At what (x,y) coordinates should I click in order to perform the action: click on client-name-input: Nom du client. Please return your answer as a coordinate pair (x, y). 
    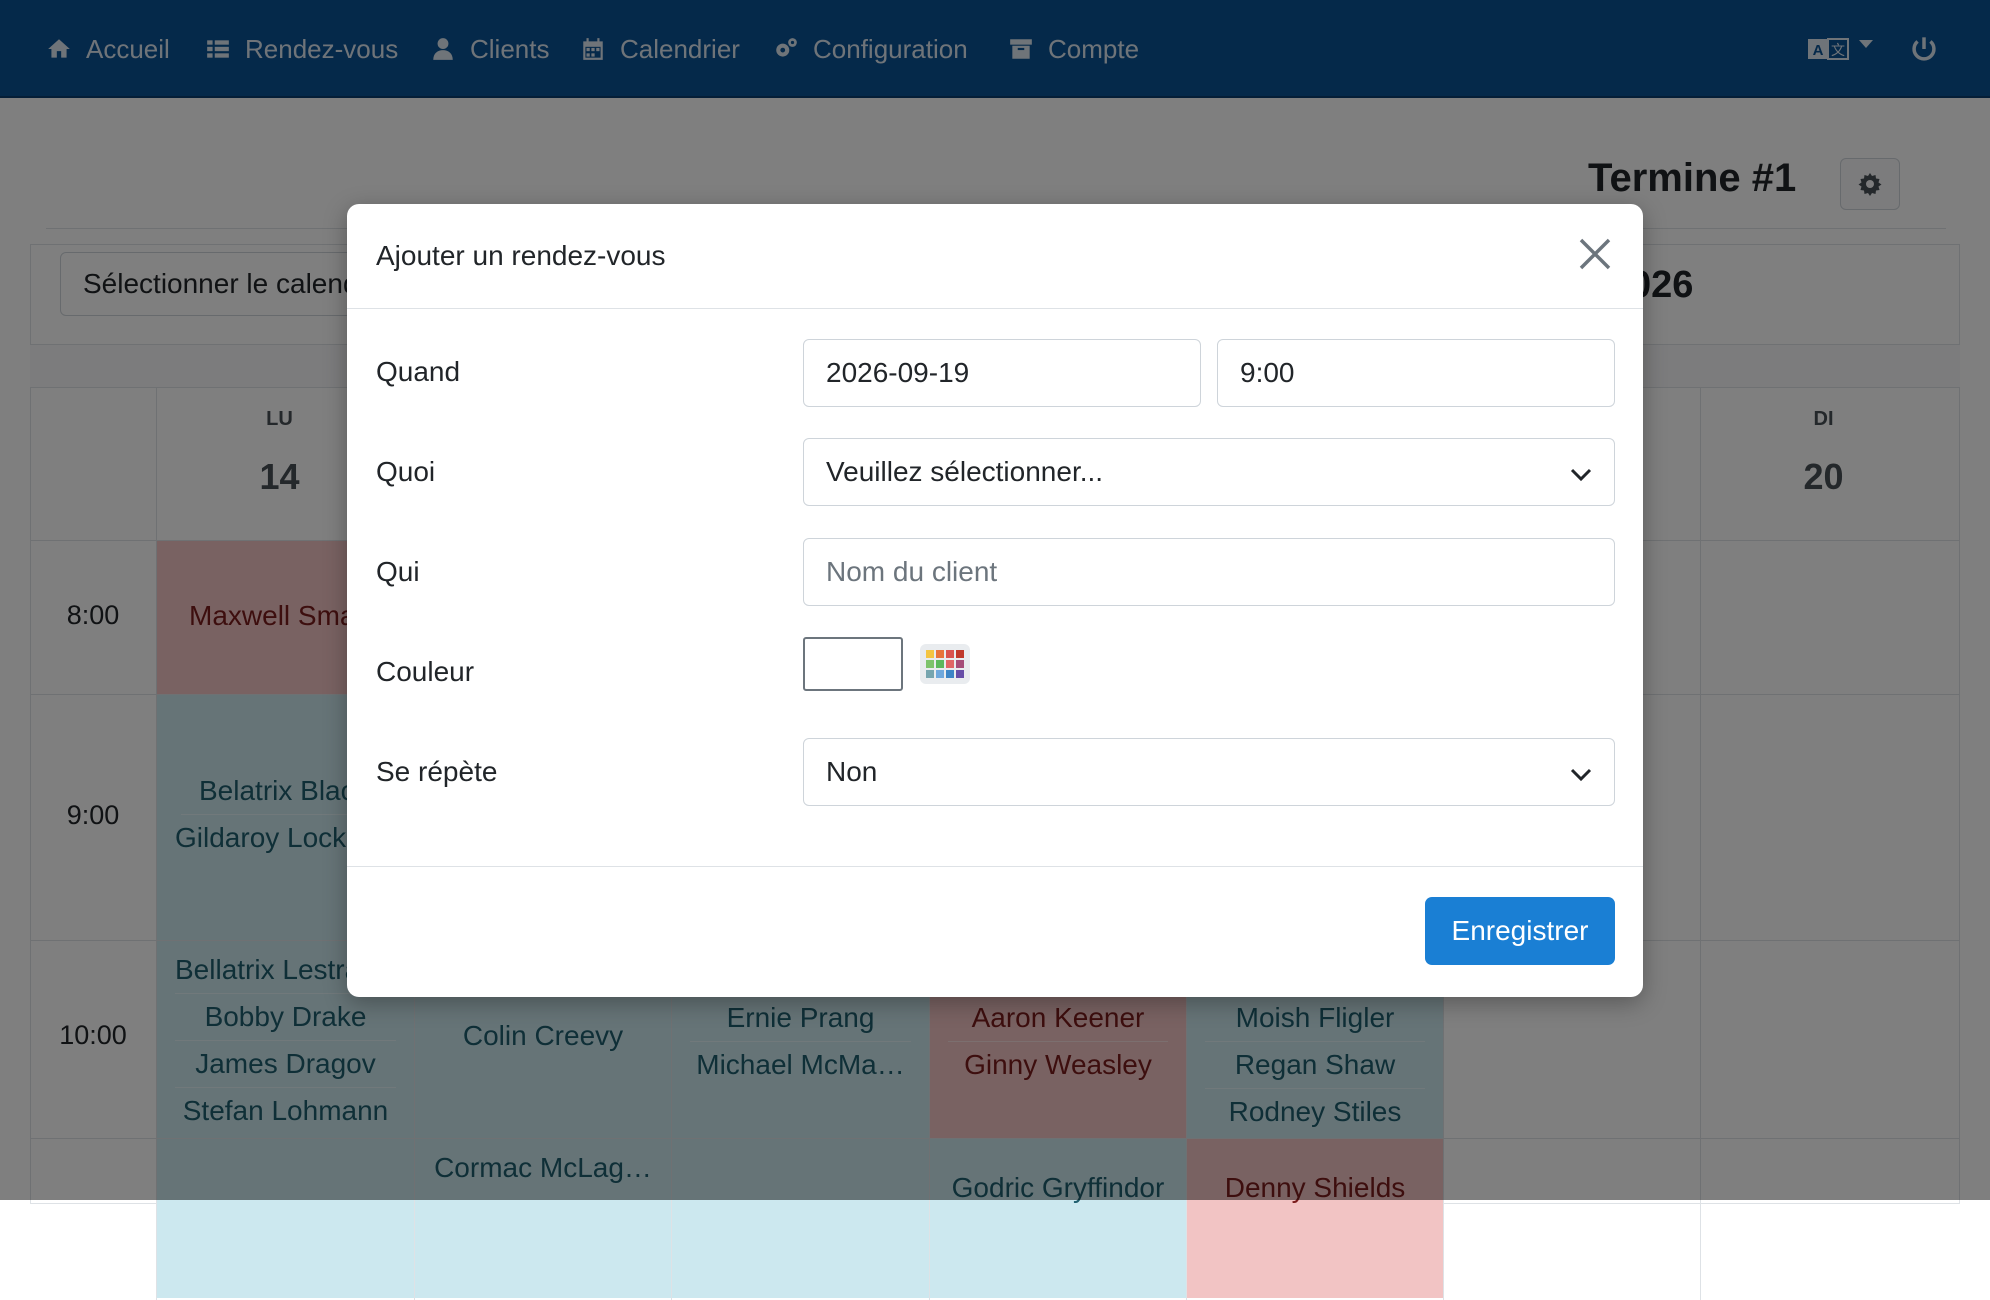
    Looking at the image, I should click on (1209, 572).